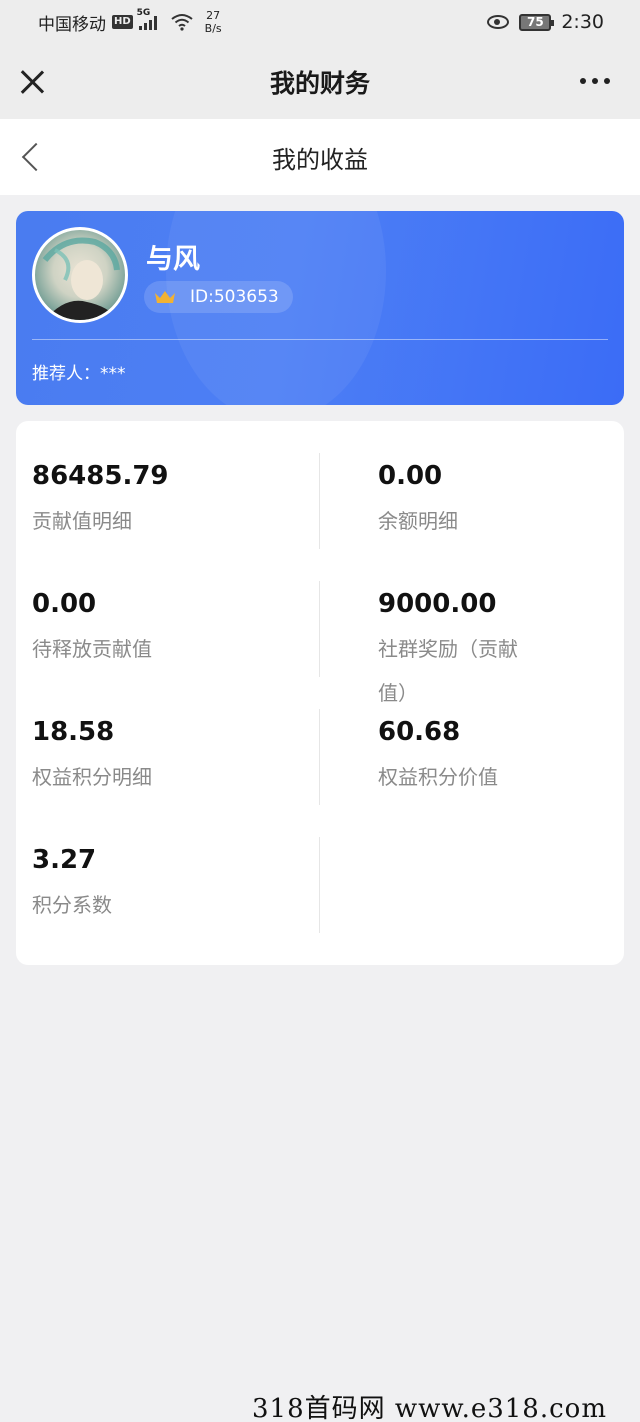 This screenshot has width=640, height=1422. I want to click on stat-label: 权益积分价值, so click(438, 777).